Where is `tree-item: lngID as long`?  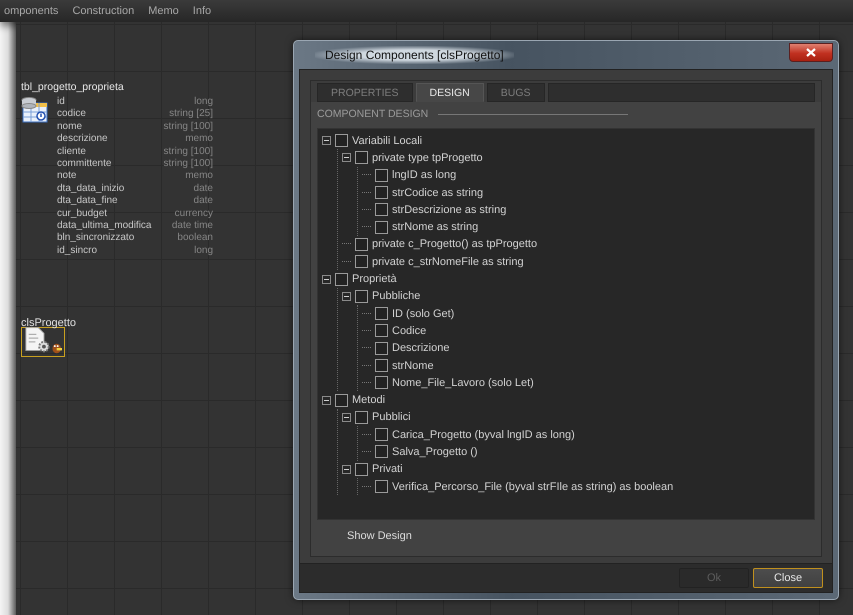
tree-item: lngID as long is located at coordinates (424, 175).